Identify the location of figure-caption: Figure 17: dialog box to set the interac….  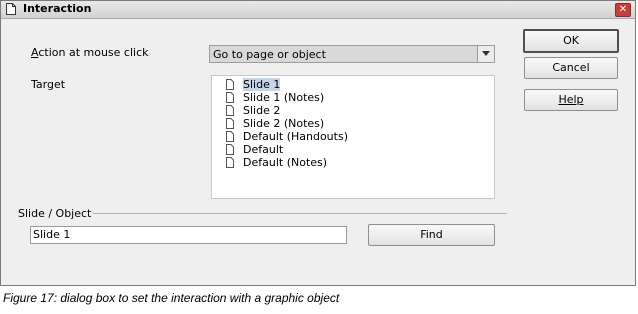
(171, 298).